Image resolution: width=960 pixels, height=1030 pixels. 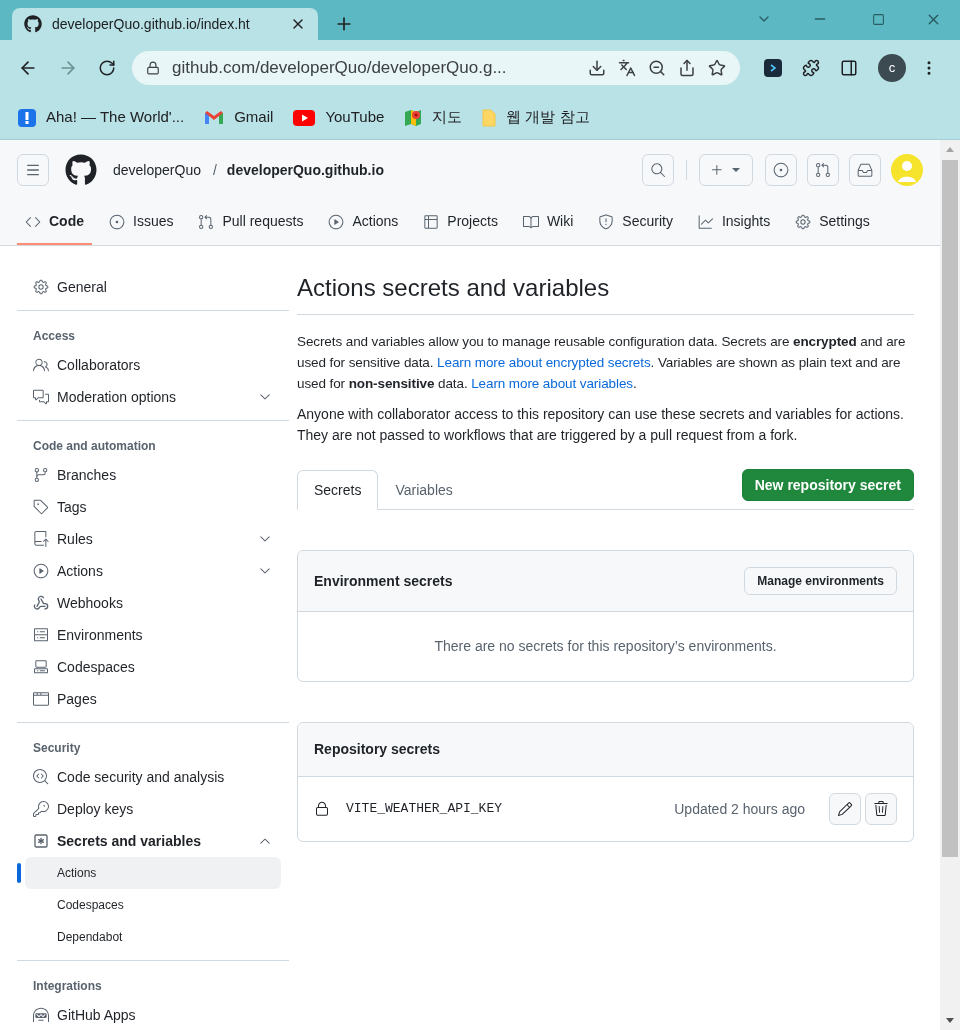 I want to click on tag-icon, so click(x=41, y=507).